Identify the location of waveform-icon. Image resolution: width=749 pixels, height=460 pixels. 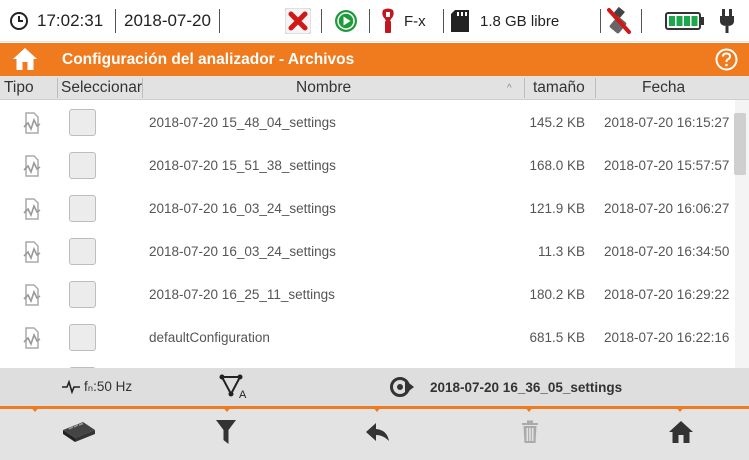
(71, 387).